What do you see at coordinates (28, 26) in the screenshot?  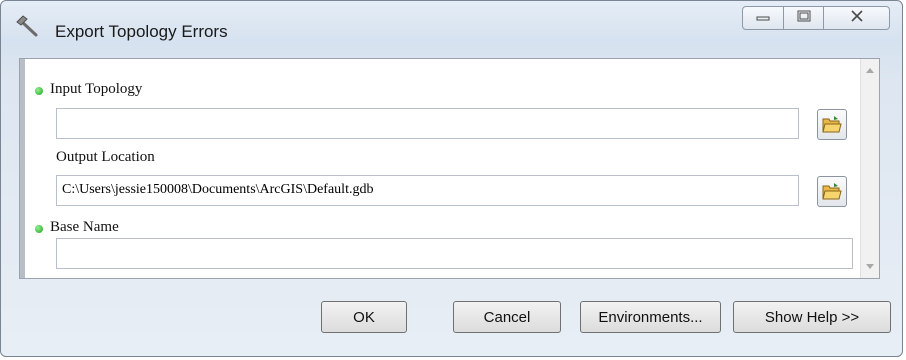 I see `hammer-icon` at bounding box center [28, 26].